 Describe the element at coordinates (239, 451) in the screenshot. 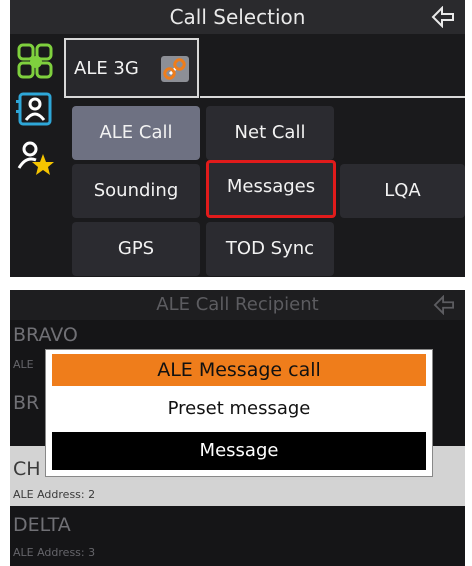

I see `message-option: Message` at that location.